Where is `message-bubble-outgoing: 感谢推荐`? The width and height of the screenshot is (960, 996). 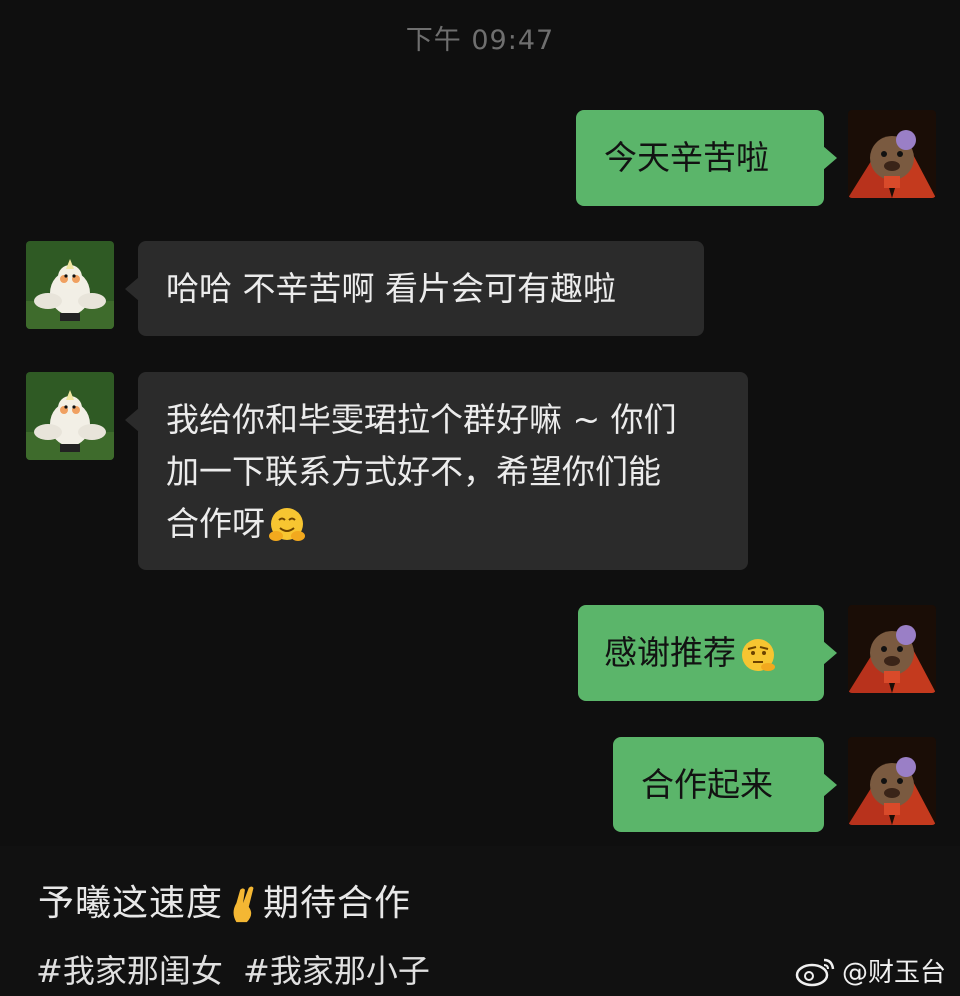 message-bubble-outgoing: 感谢推荐 is located at coordinates (707, 653).